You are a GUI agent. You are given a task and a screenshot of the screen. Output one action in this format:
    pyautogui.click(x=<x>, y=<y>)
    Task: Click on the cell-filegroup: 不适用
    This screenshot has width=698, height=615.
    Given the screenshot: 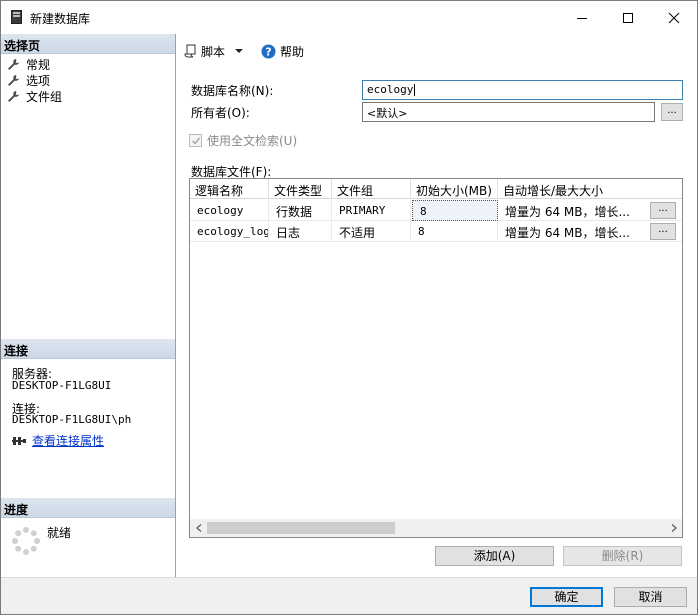 What is the action you would take?
    pyautogui.click(x=371, y=231)
    